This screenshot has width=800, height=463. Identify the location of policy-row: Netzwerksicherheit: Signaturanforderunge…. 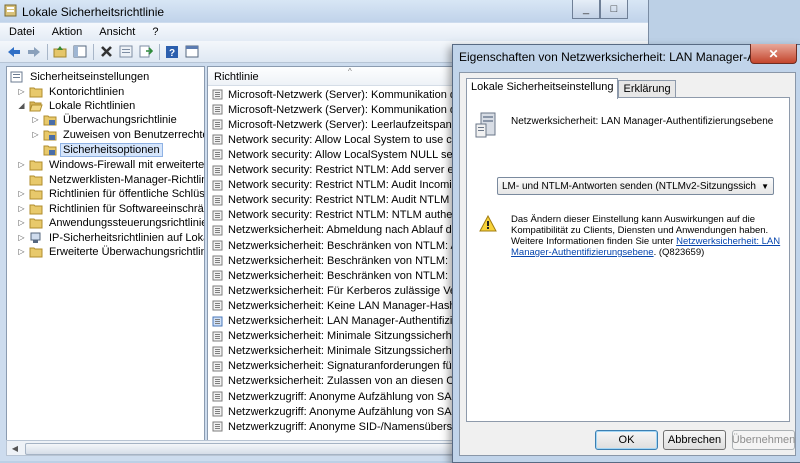
(349, 366).